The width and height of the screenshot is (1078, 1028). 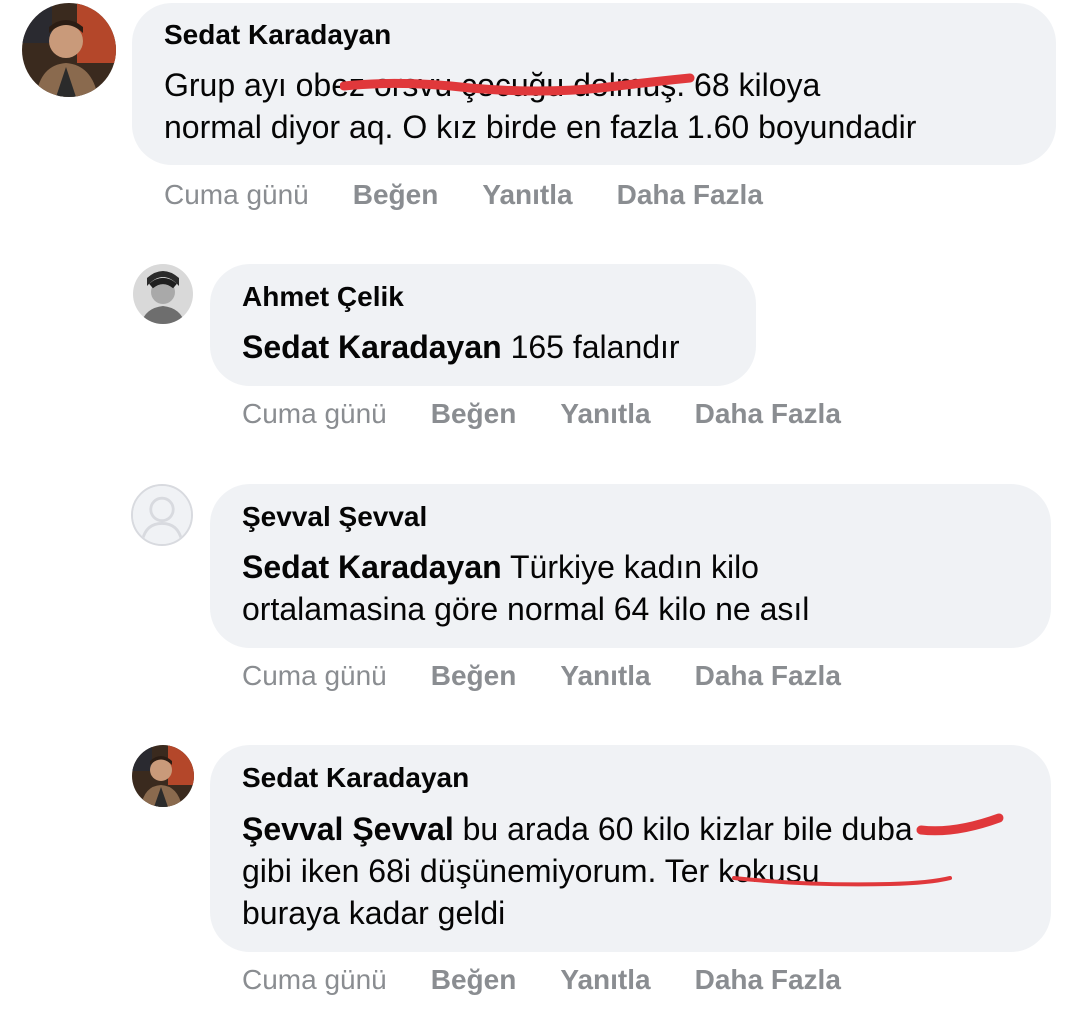 What do you see at coordinates (348, 829) in the screenshot?
I see `mention-link: Şevval Şevval` at bounding box center [348, 829].